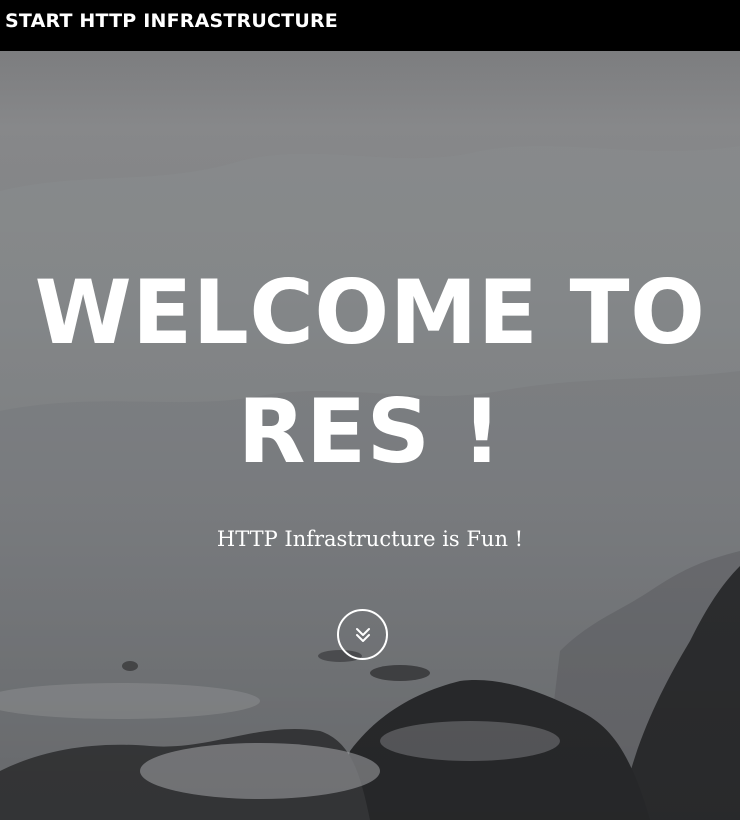 The width and height of the screenshot is (740, 820). I want to click on top-navbar: START HTTP INFRASTRUCTURE, so click(370, 25).